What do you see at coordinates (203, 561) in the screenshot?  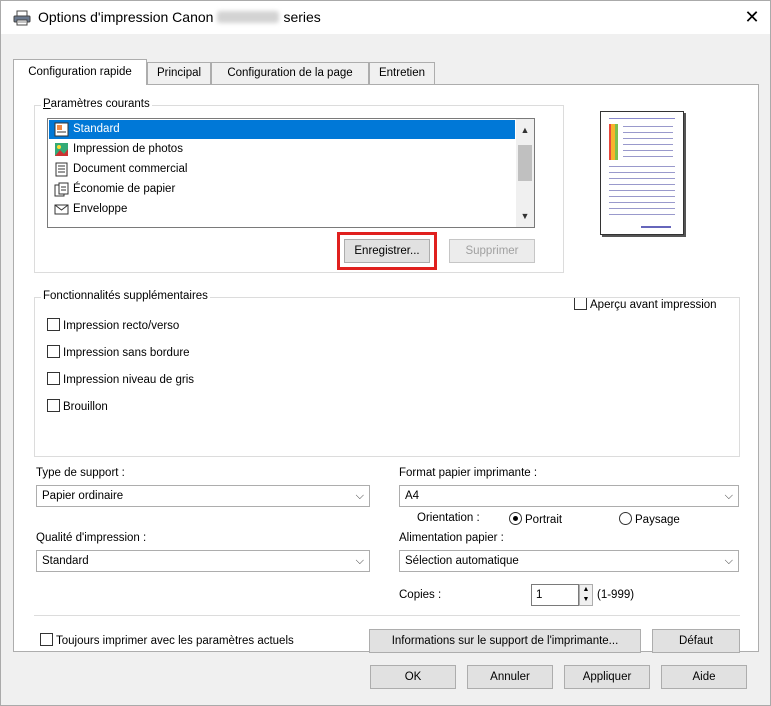 I see `print-quality-select: Standard ⌵` at bounding box center [203, 561].